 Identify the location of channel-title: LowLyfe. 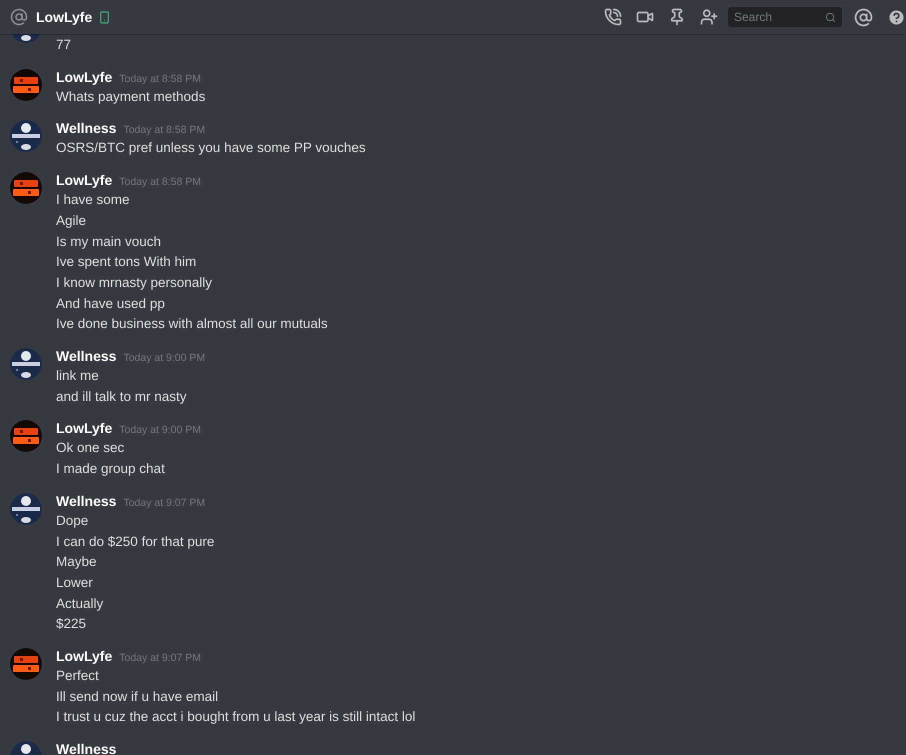
(64, 17).